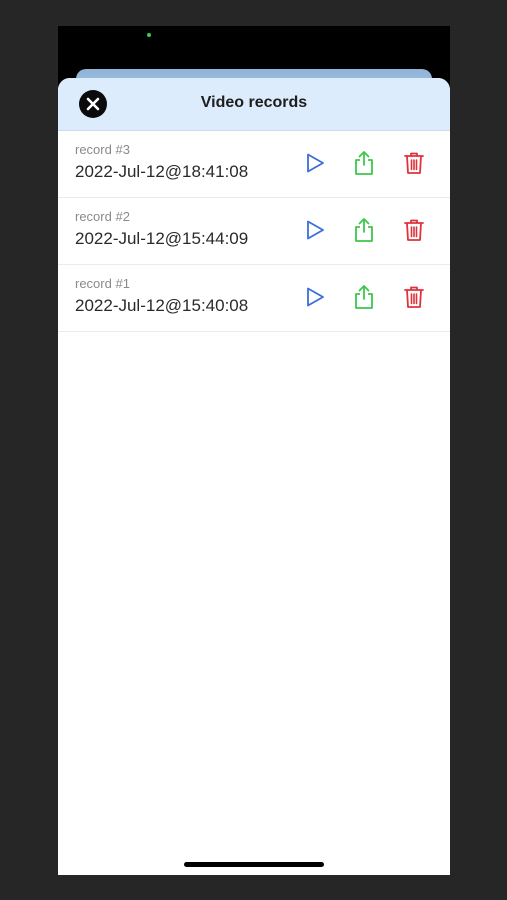  Describe the element at coordinates (254, 864) in the screenshot. I see `home-indicator` at that location.